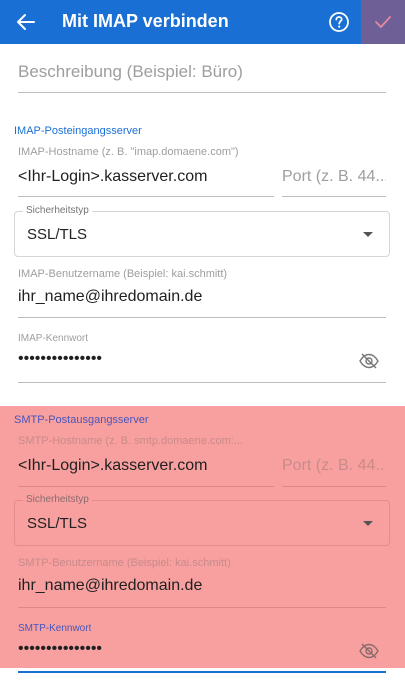 This screenshot has height=681, width=405. I want to click on help-circle-icon, so click(339, 22).